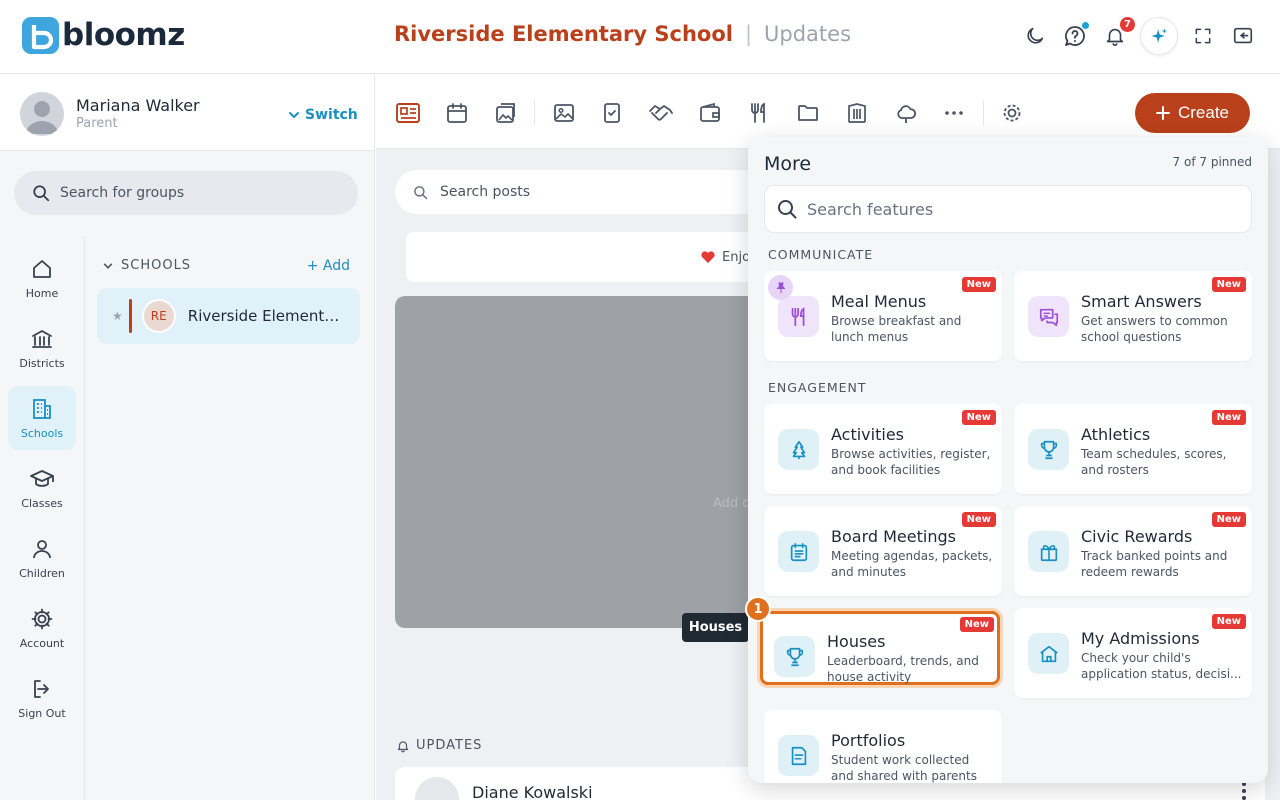 The width and height of the screenshot is (1280, 800). I want to click on tool-board-meetings, so click(857, 113).